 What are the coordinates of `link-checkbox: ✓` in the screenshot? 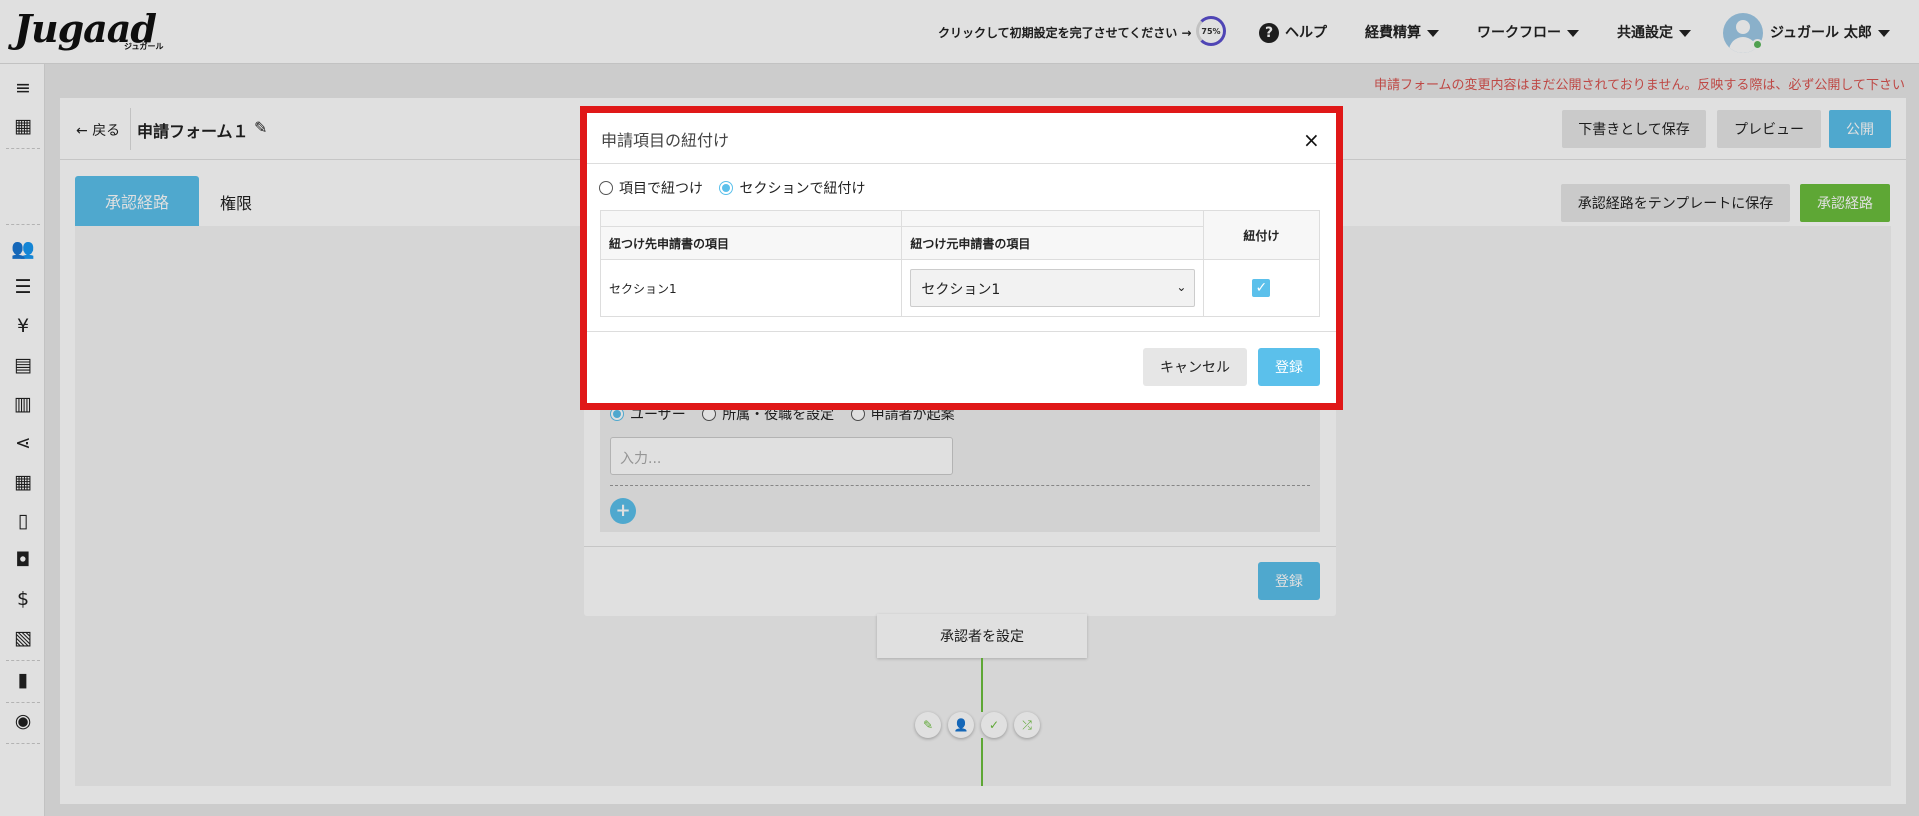 It's located at (1261, 288).